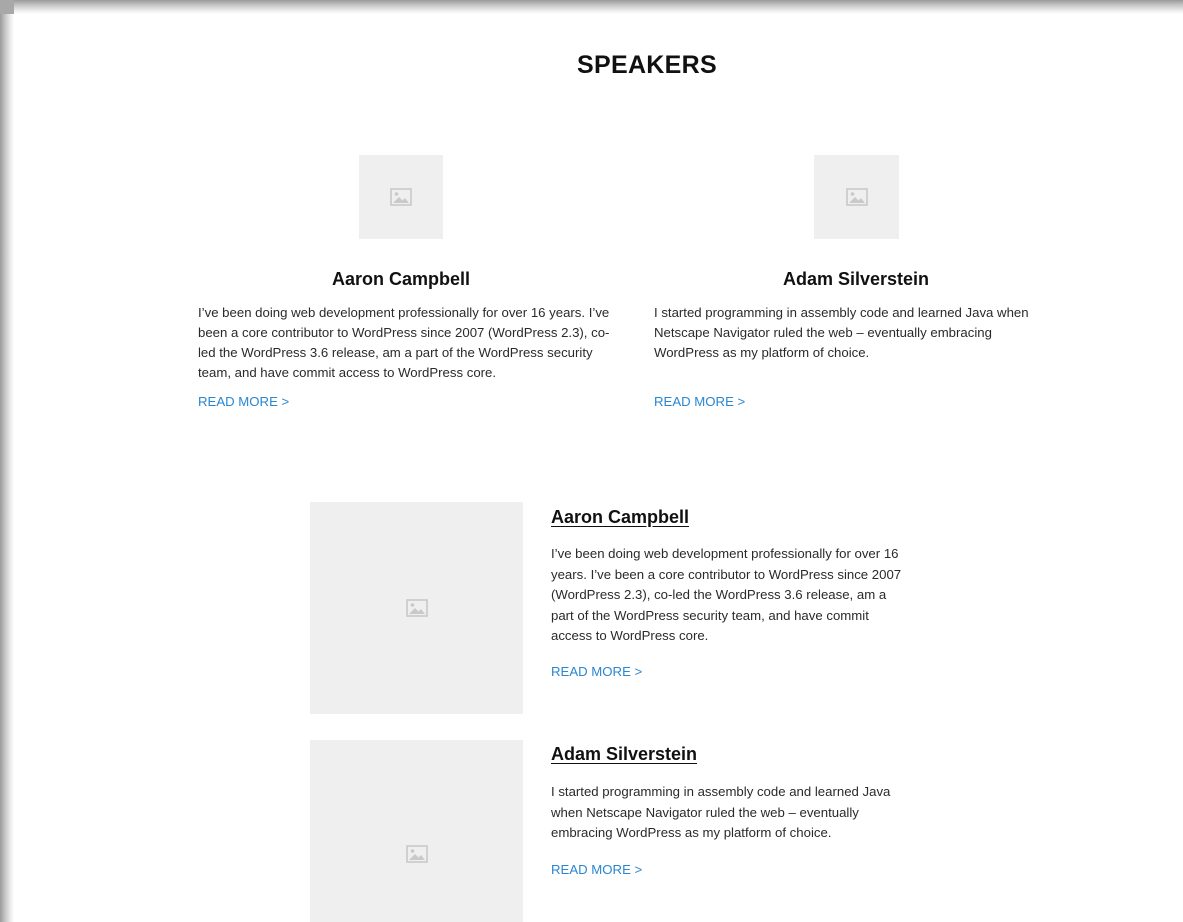 This screenshot has width=1183, height=922. Describe the element at coordinates (7, 7) in the screenshot. I see `window-shadow-corner` at that location.